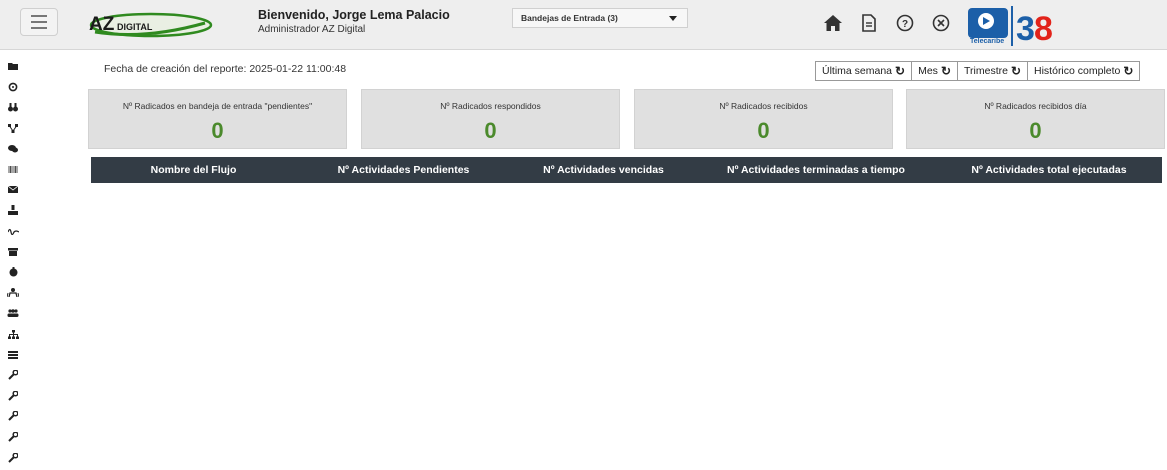 The height and width of the screenshot is (470, 1167). What do you see at coordinates (13, 190) in the screenshot?
I see `envelope-icon` at bounding box center [13, 190].